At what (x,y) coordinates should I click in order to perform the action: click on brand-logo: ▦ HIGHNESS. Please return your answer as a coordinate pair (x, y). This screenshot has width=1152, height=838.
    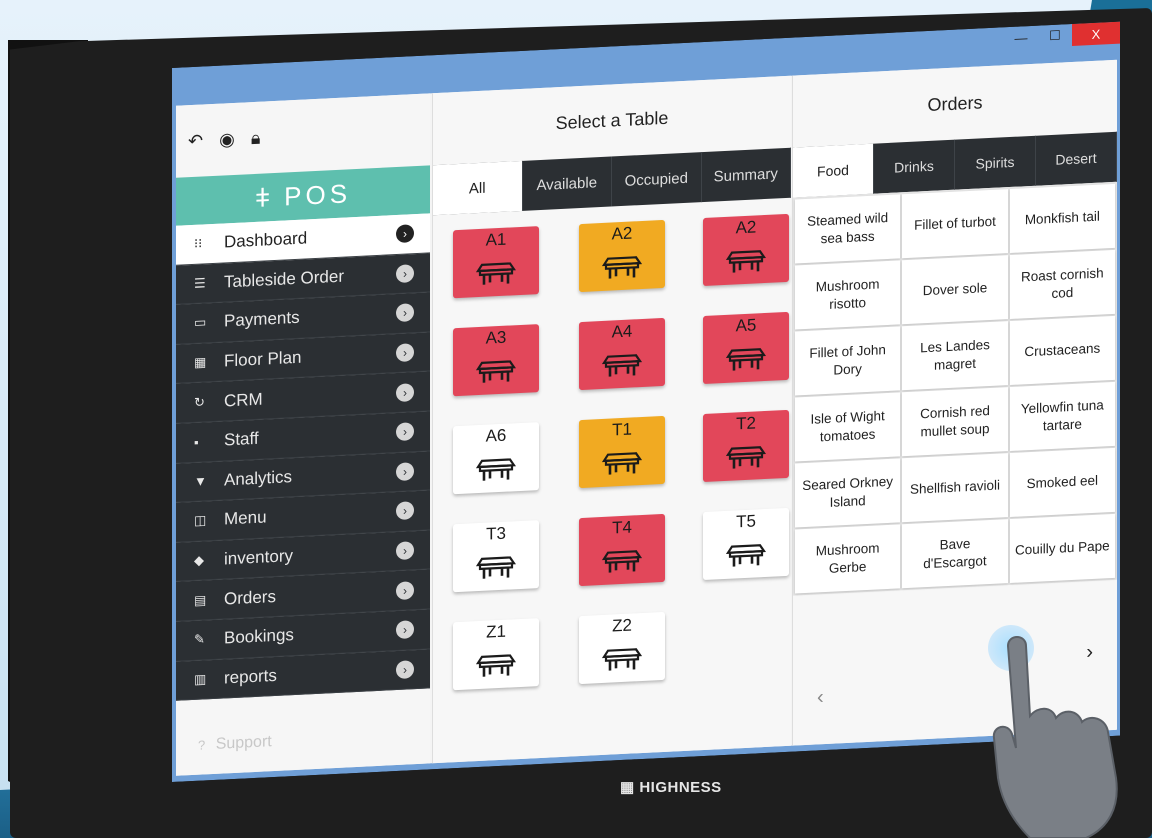
    Looking at the image, I should click on (671, 787).